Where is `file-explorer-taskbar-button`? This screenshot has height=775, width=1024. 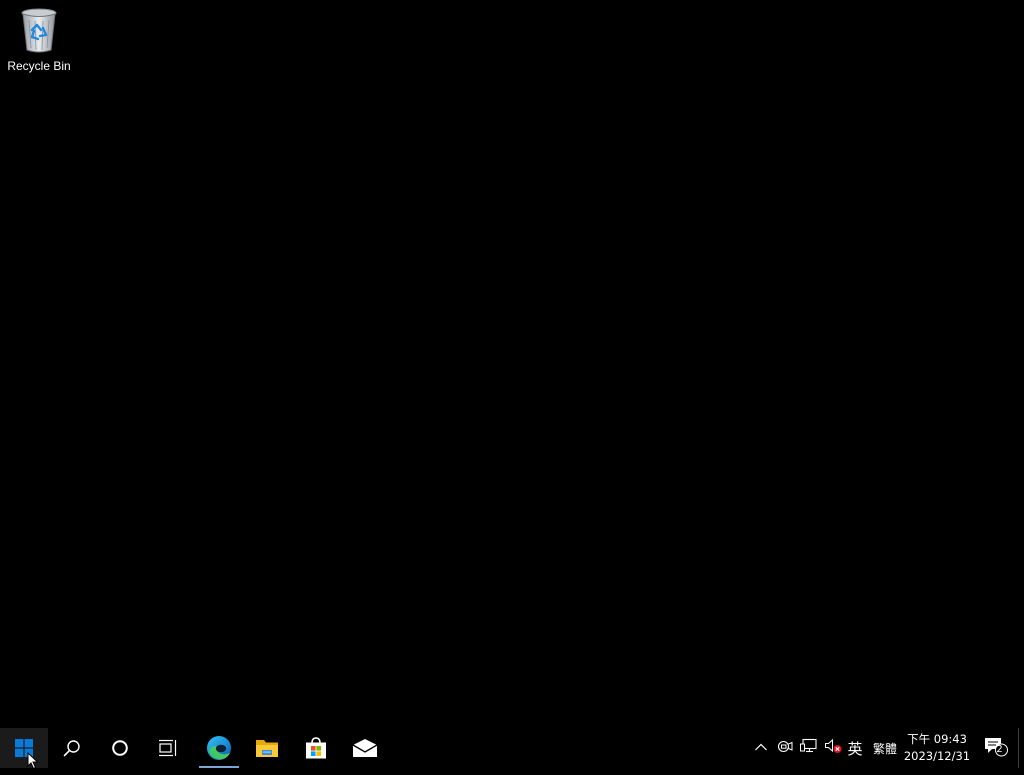
file-explorer-taskbar-button is located at coordinates (267, 748).